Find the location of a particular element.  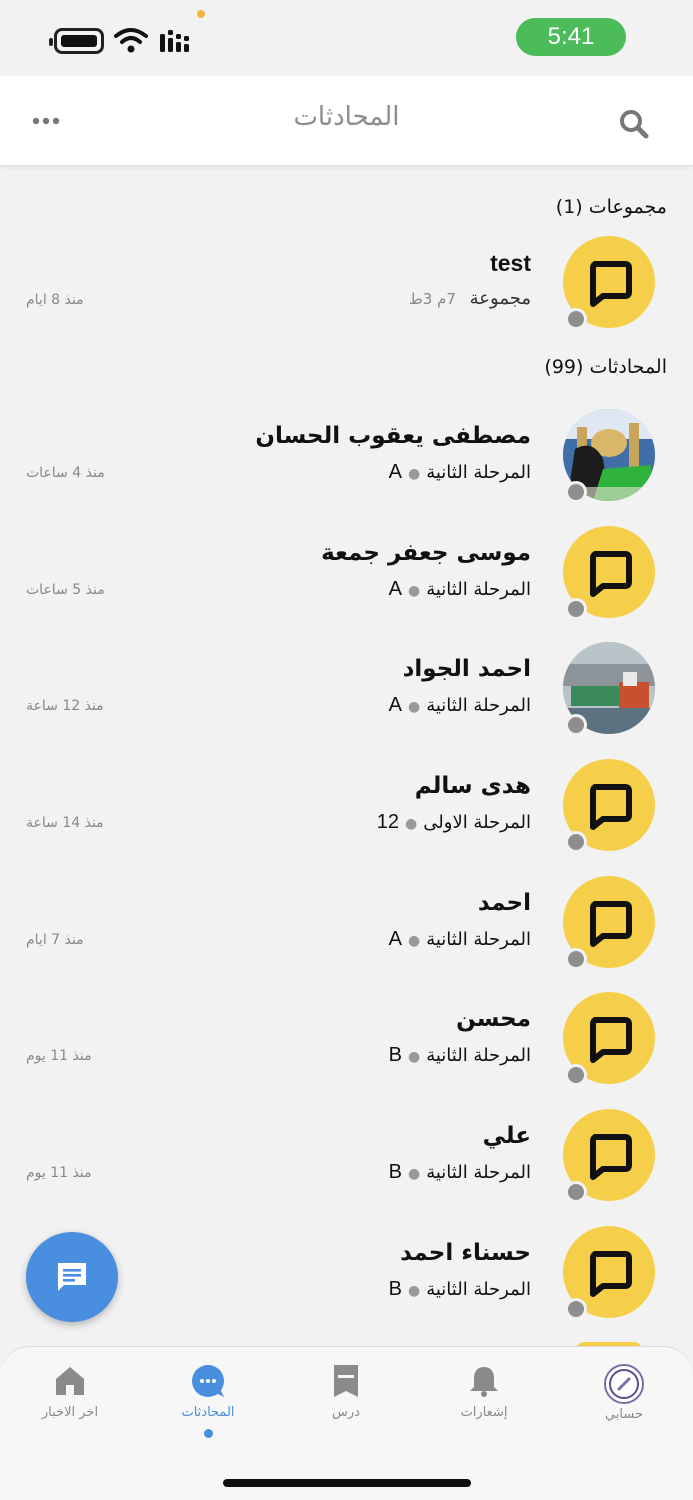

battery-icon is located at coordinates (76, 41).